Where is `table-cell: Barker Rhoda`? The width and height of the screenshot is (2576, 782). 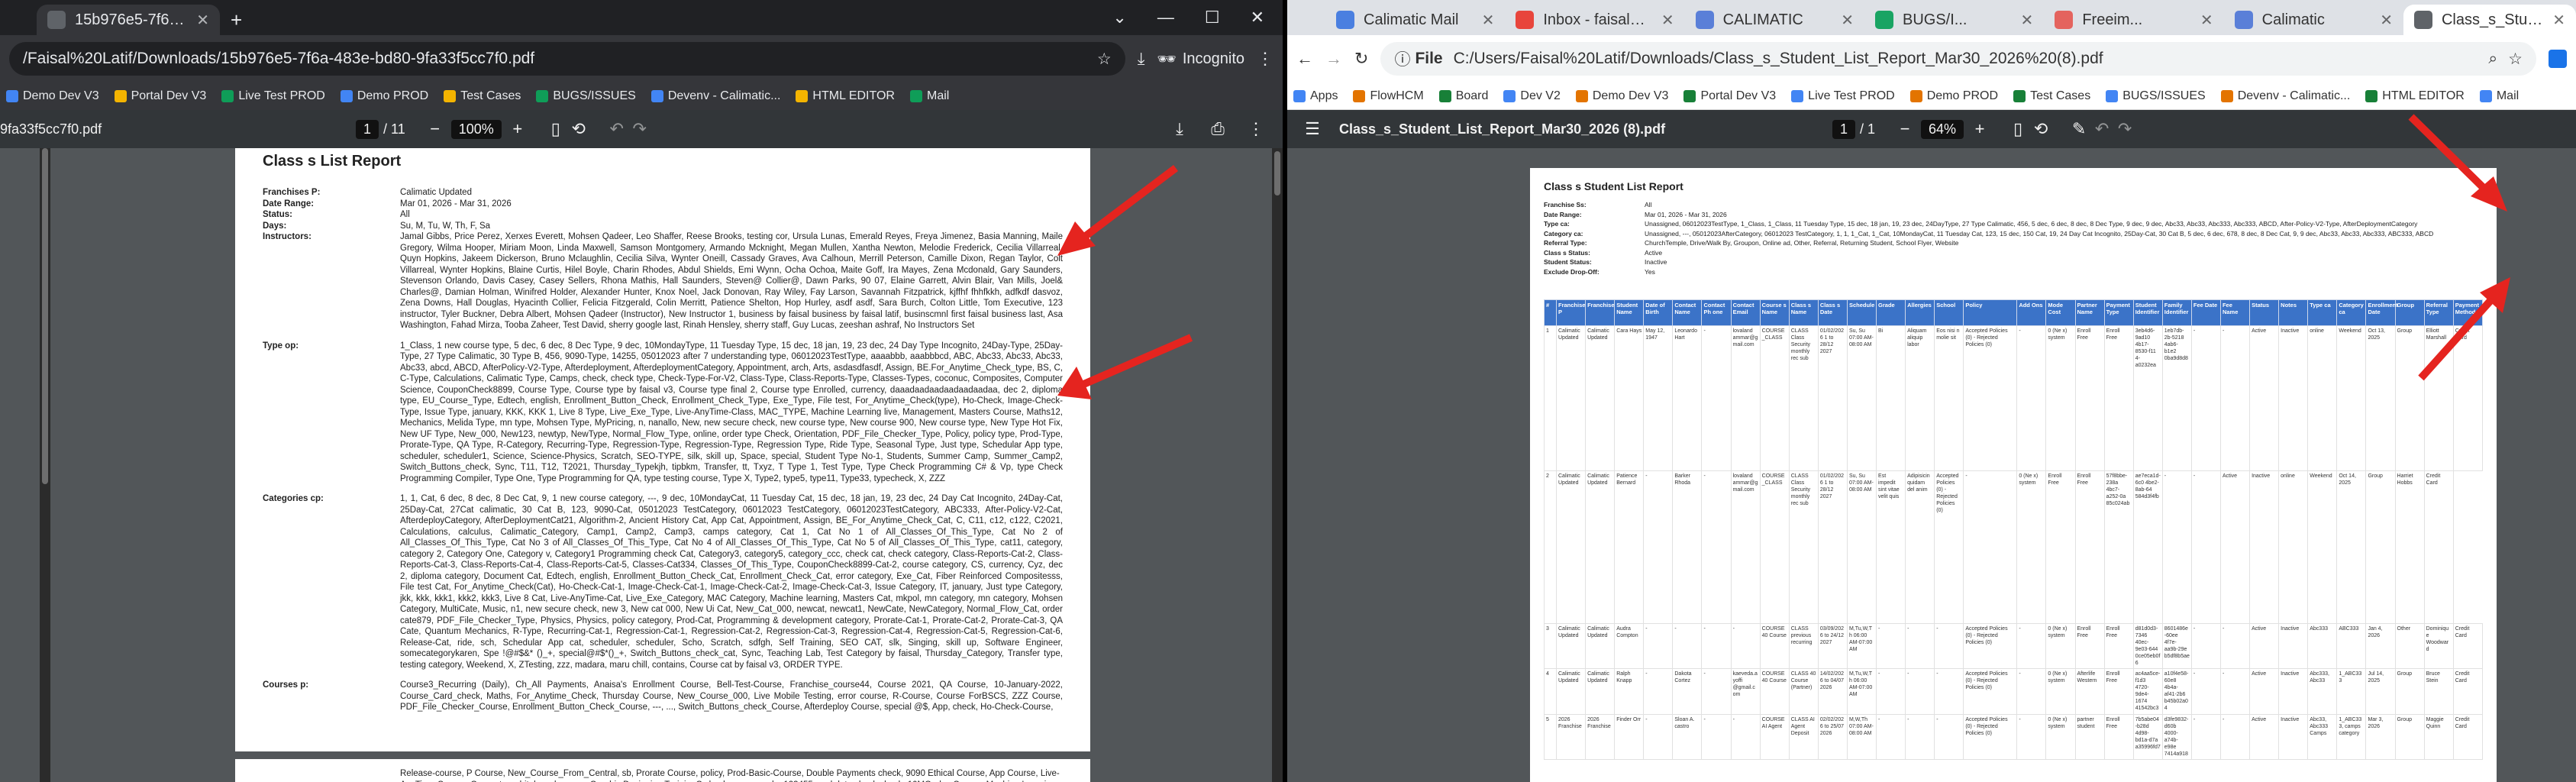 table-cell: Barker Rhoda is located at coordinates (1687, 547).